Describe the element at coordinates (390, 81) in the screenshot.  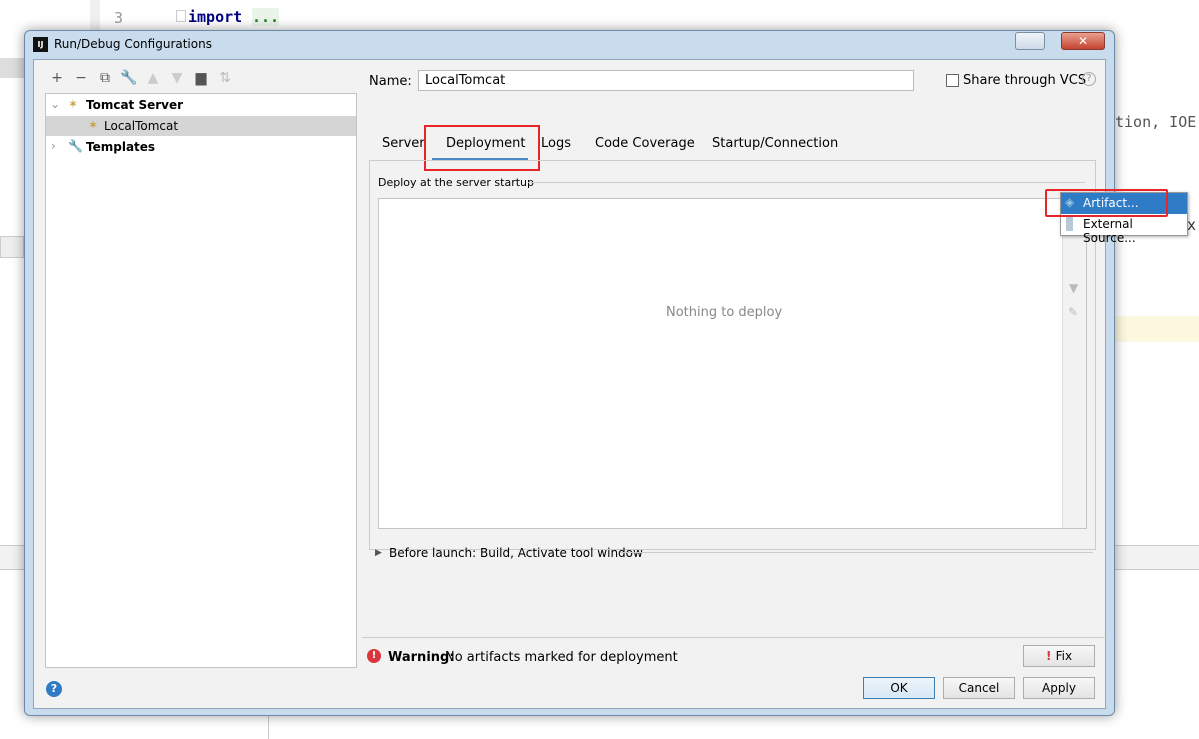
I see `name-label: Name:` at that location.